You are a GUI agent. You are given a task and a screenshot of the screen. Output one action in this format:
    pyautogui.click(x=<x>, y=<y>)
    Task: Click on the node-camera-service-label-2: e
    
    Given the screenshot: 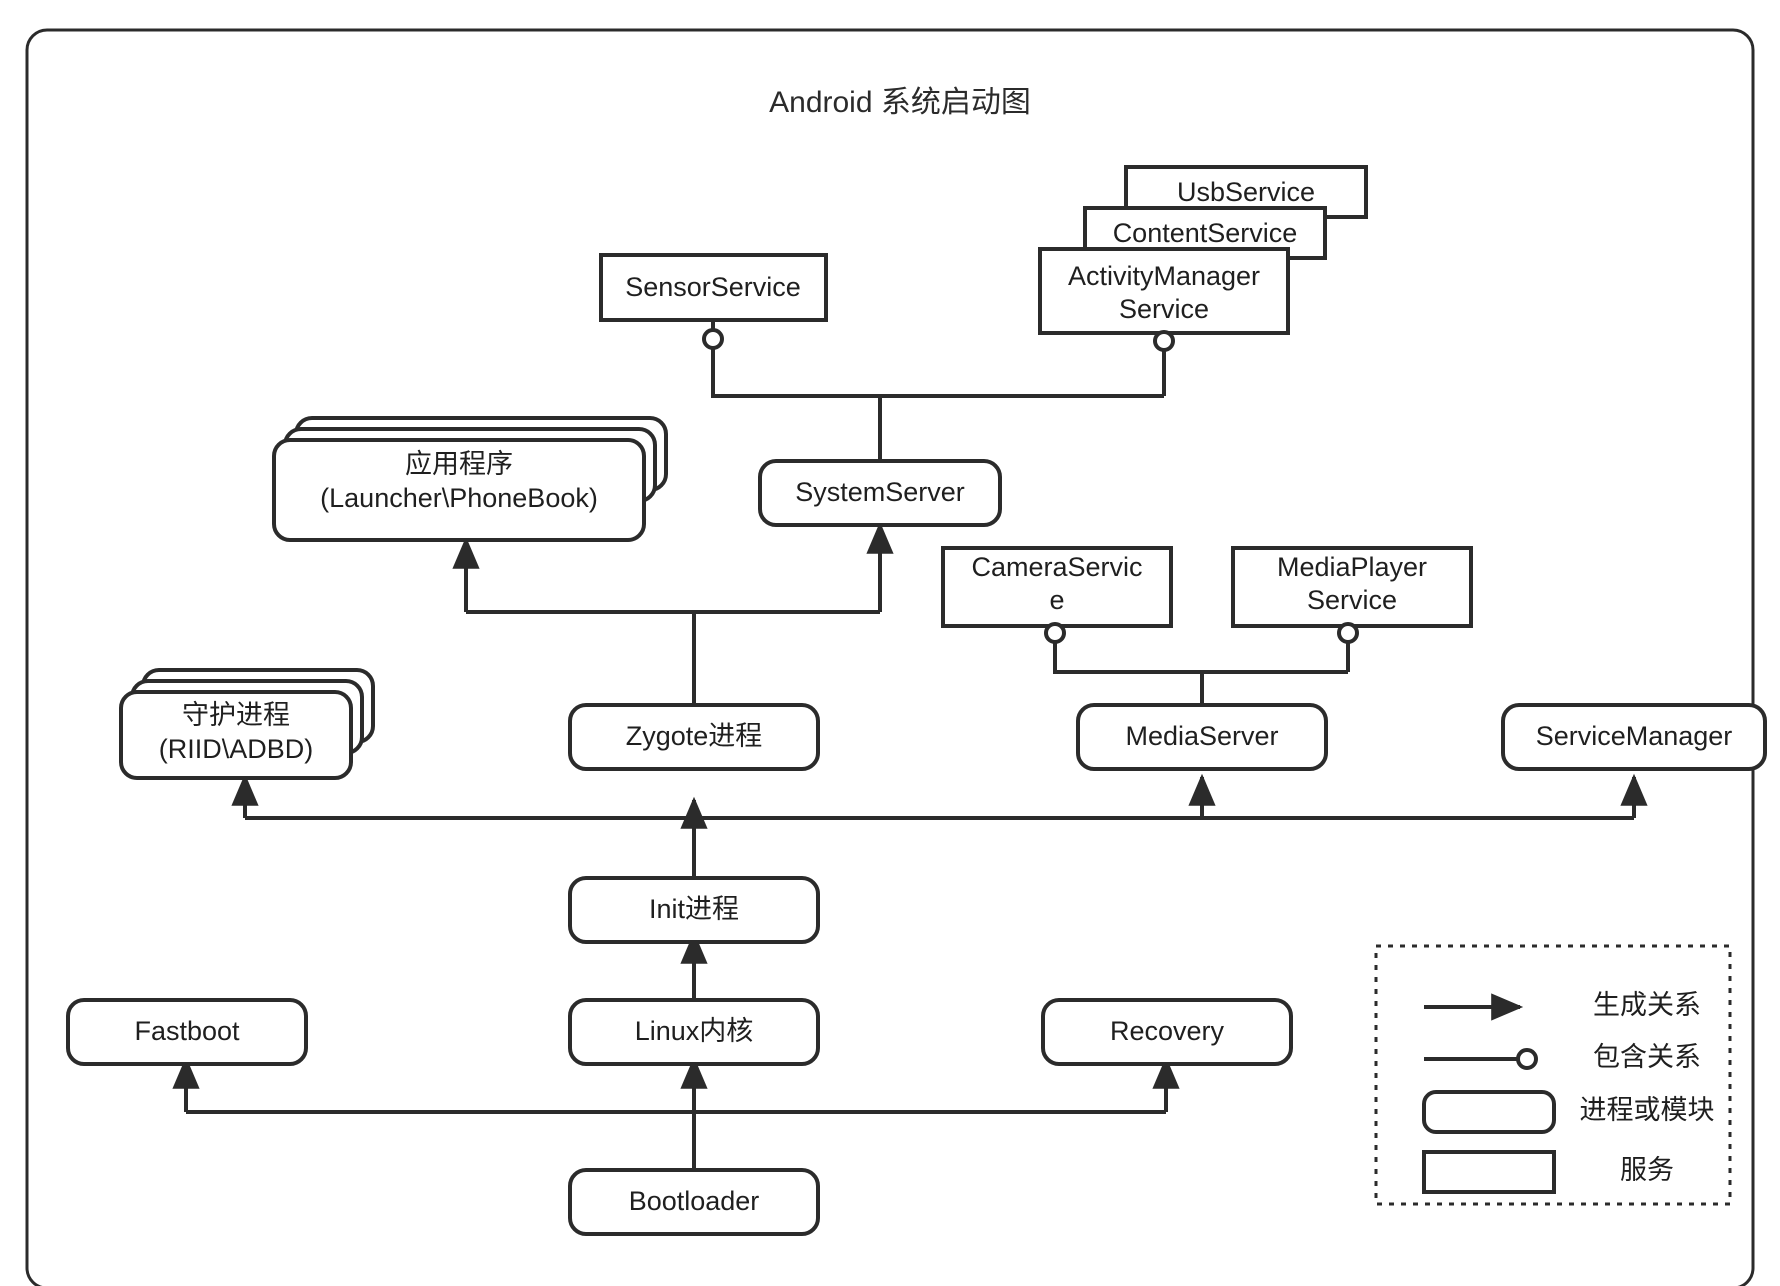 What is the action you would take?
    pyautogui.click(x=1056, y=600)
    